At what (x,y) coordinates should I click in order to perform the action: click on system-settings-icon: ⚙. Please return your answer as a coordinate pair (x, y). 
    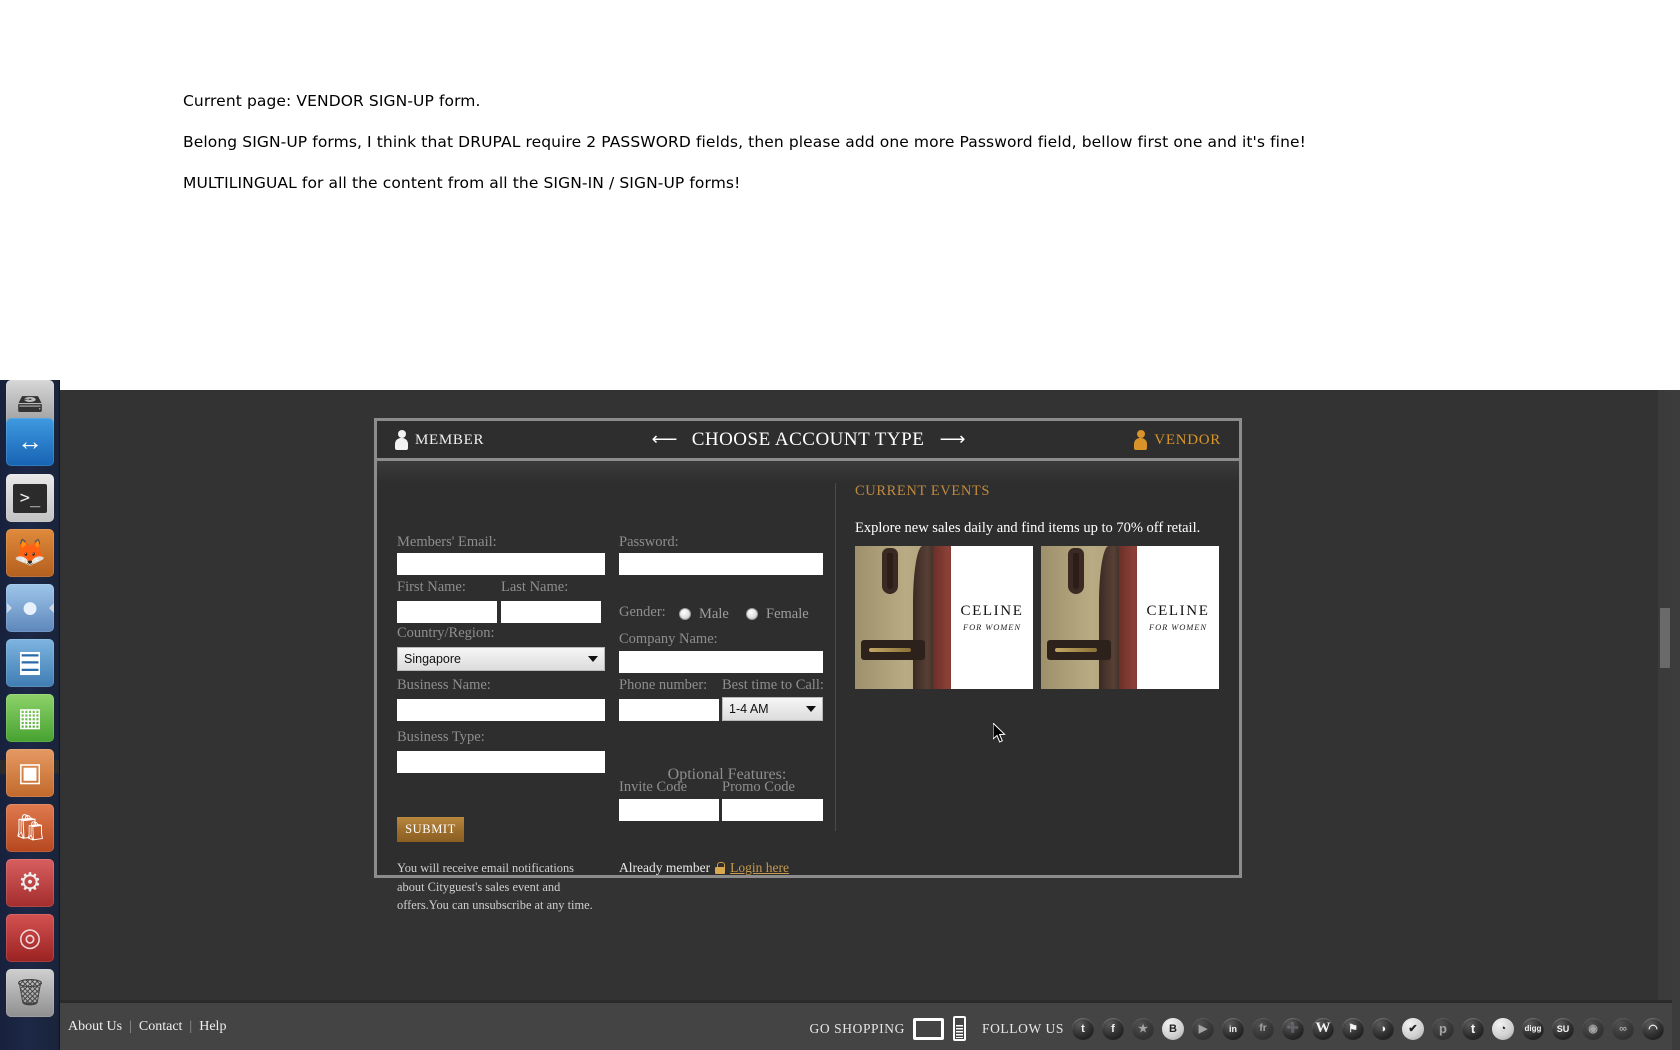
    Looking at the image, I should click on (30, 882).